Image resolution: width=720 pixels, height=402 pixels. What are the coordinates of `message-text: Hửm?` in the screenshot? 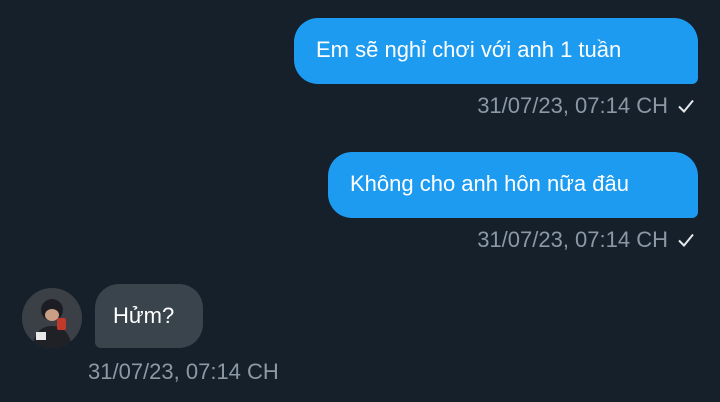 It's located at (144, 315).